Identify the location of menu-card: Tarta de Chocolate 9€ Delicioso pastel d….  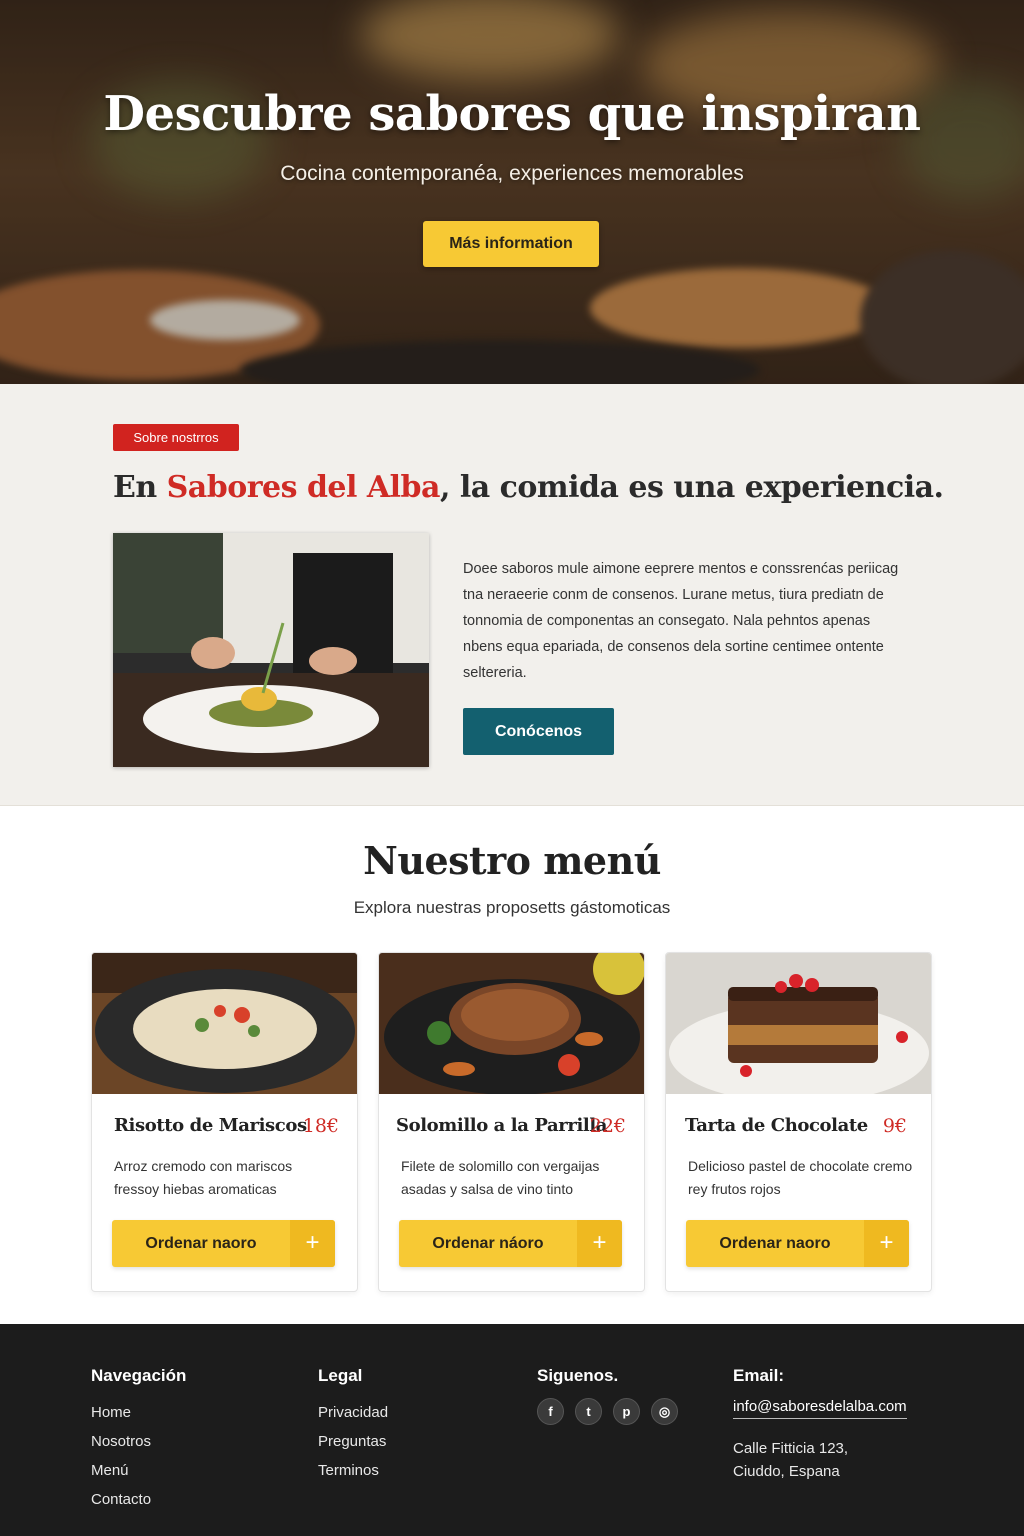
(798, 1122).